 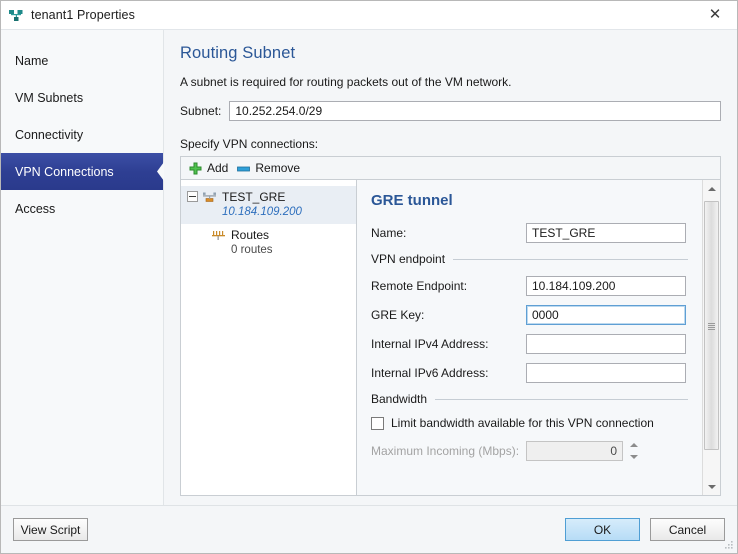 I want to click on internal-ipv6-row: Internal IPv6 Address:, so click(x=545, y=373).